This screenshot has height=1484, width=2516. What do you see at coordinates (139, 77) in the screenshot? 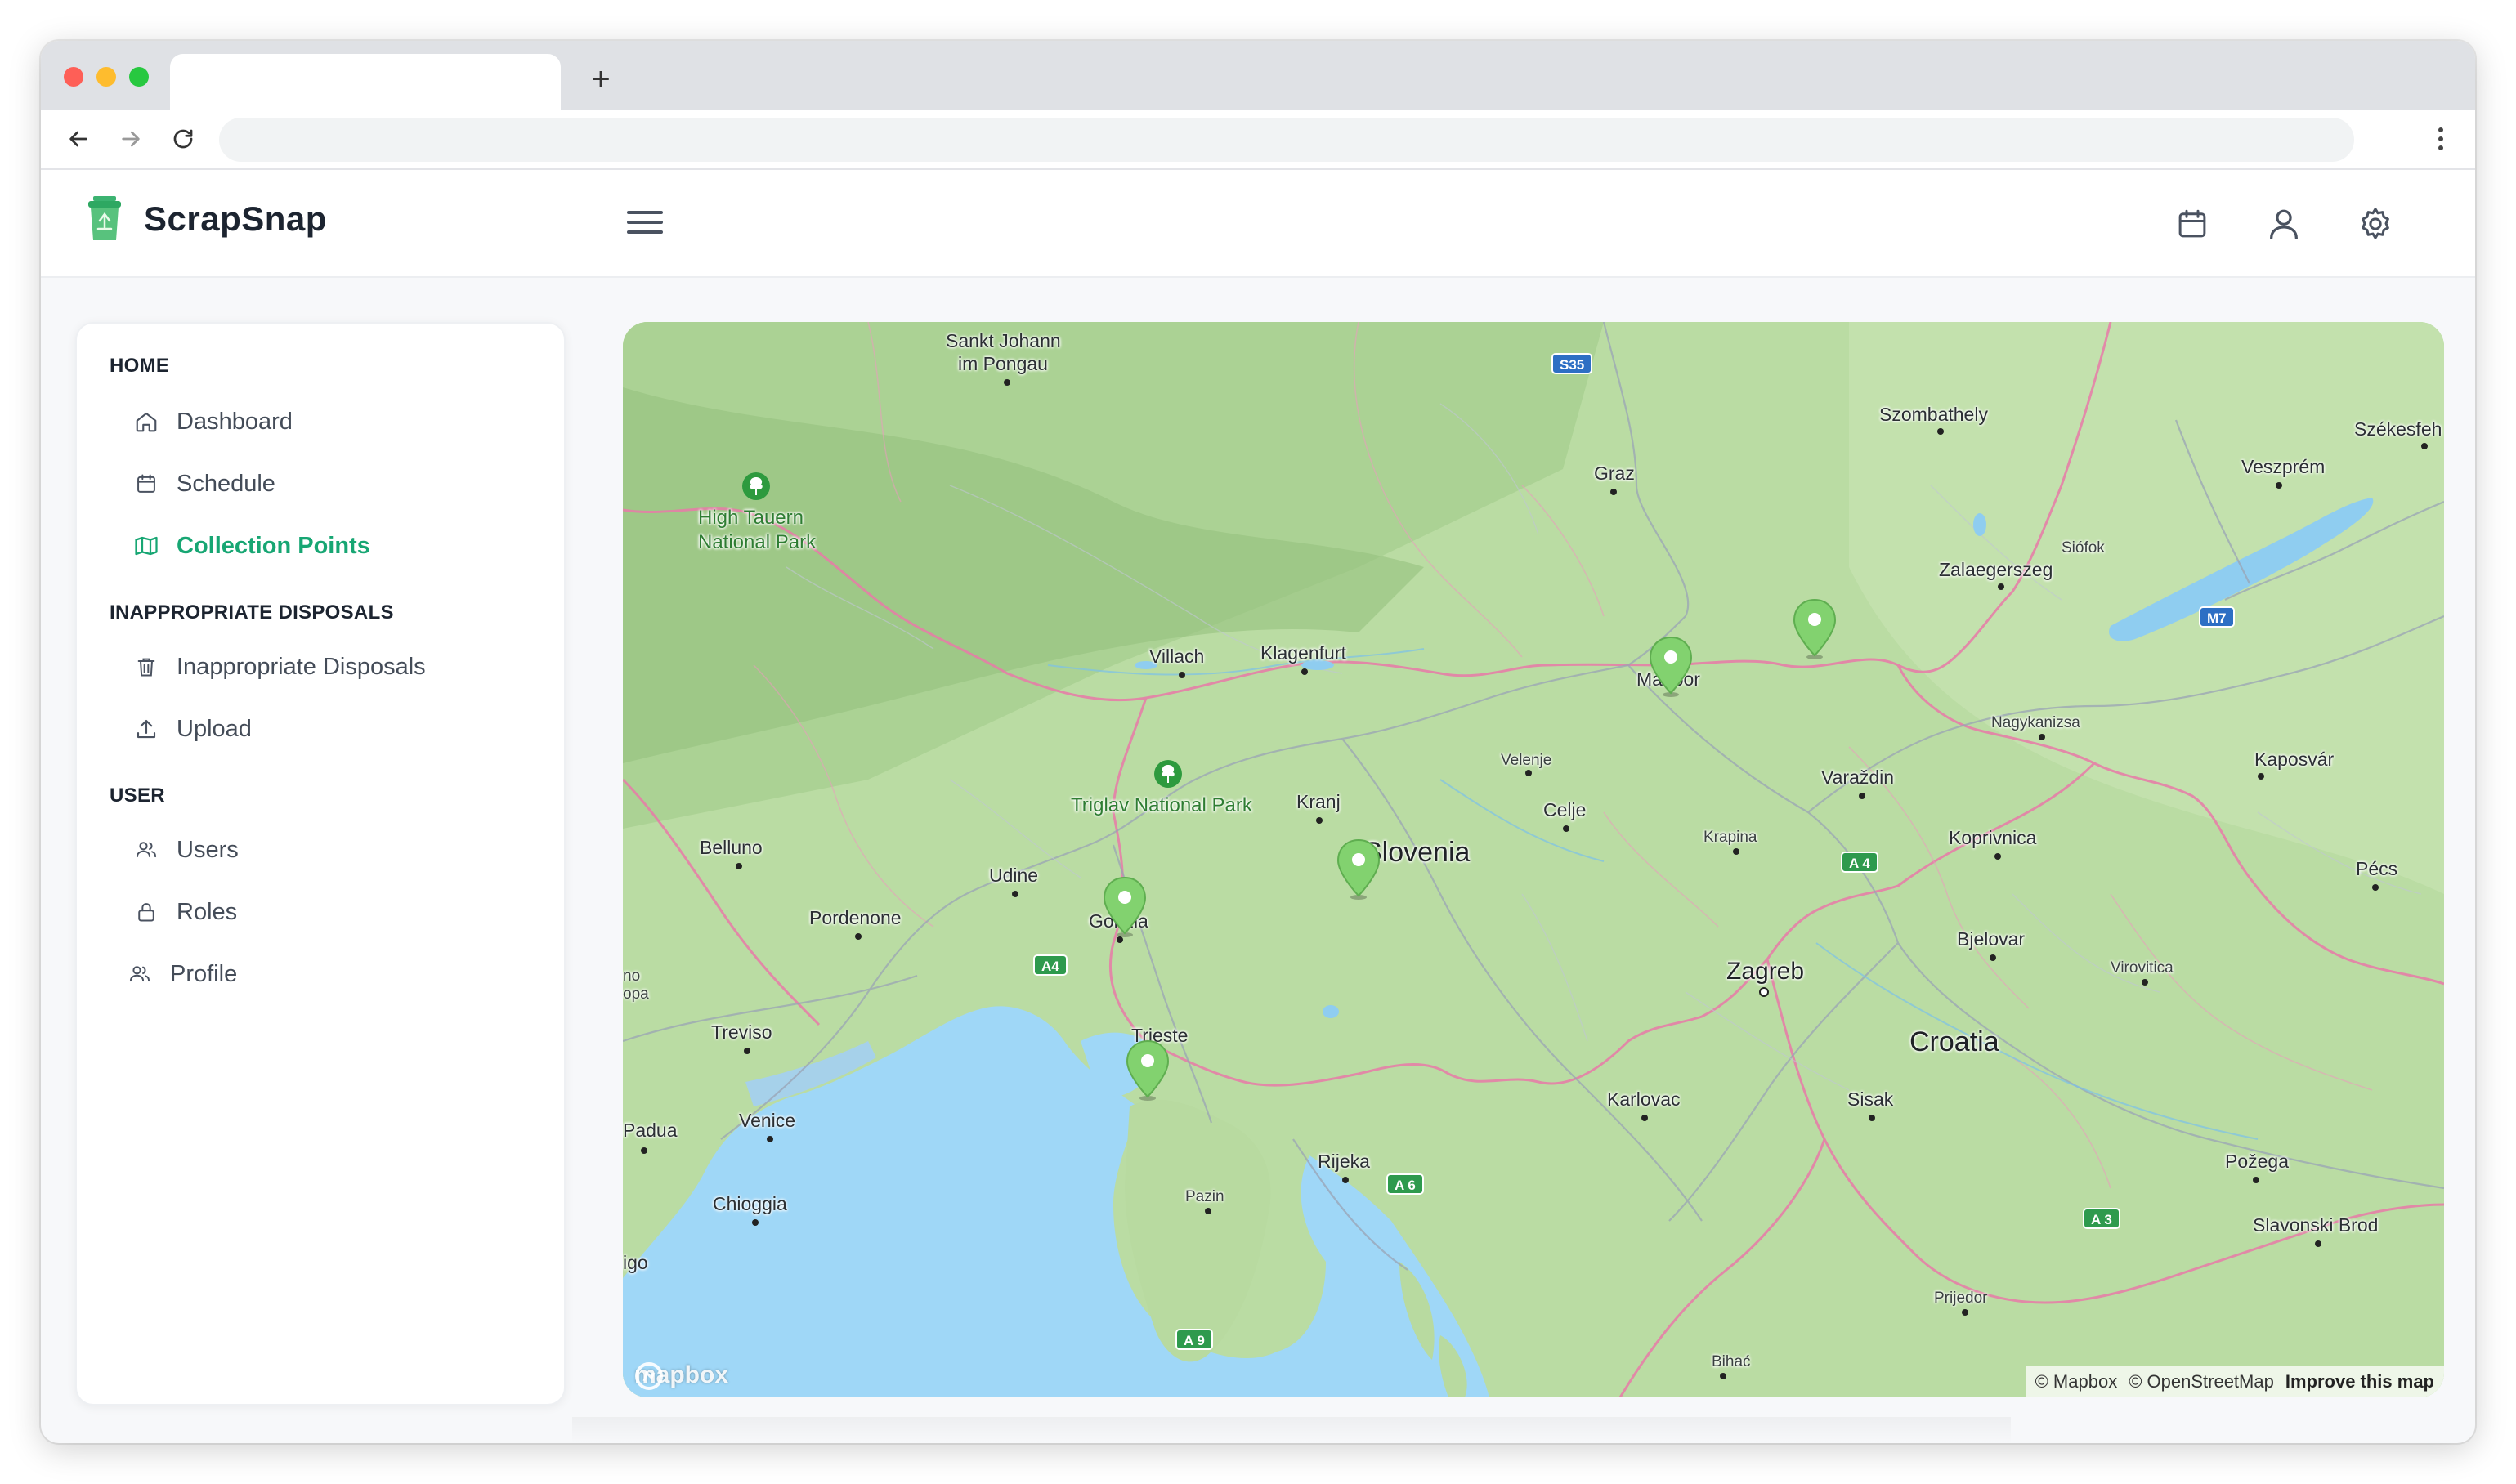
I see `maximize-window-button` at bounding box center [139, 77].